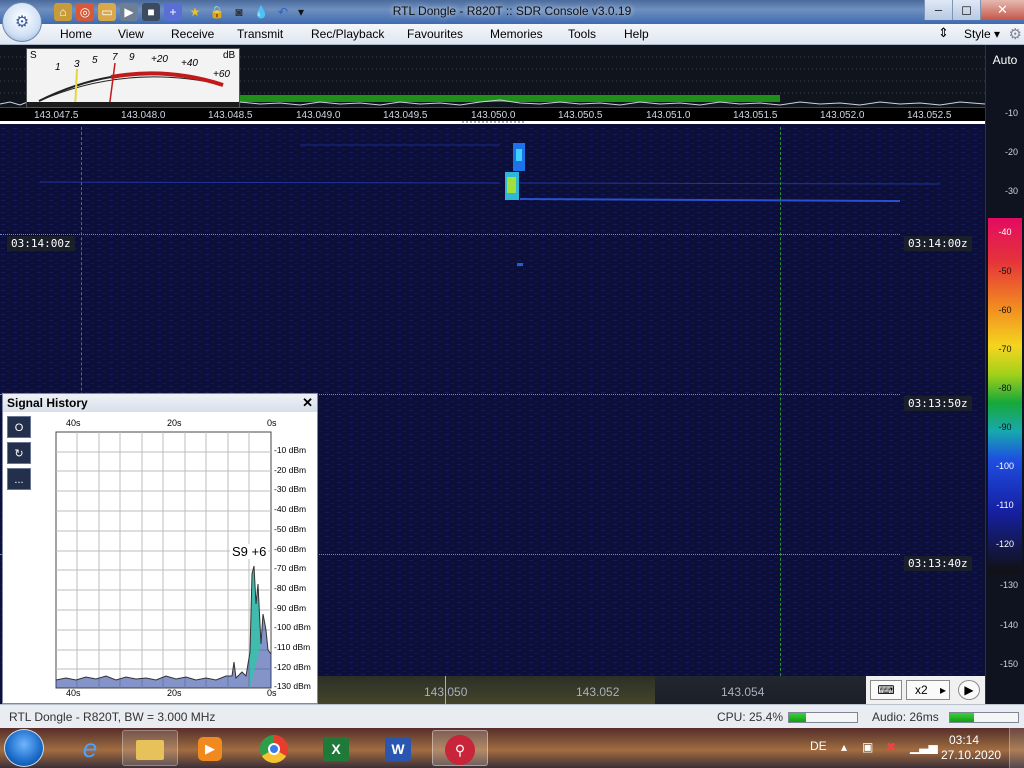 The width and height of the screenshot is (1024, 768). Describe the element at coordinates (842, 115) in the screenshot. I see `freq-label: 143.052.0` at that location.